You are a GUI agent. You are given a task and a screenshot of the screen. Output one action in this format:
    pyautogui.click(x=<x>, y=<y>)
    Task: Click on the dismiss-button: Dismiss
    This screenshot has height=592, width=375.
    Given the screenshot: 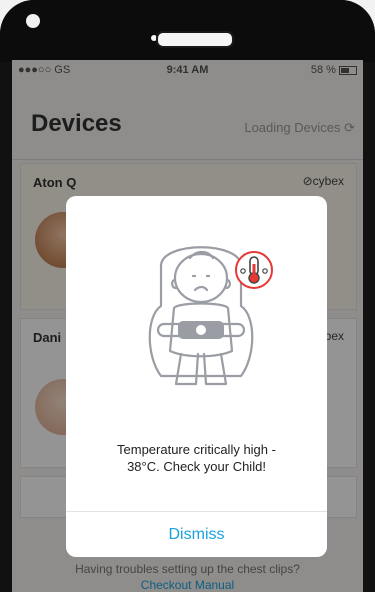 What is the action you would take?
    pyautogui.click(x=196, y=534)
    